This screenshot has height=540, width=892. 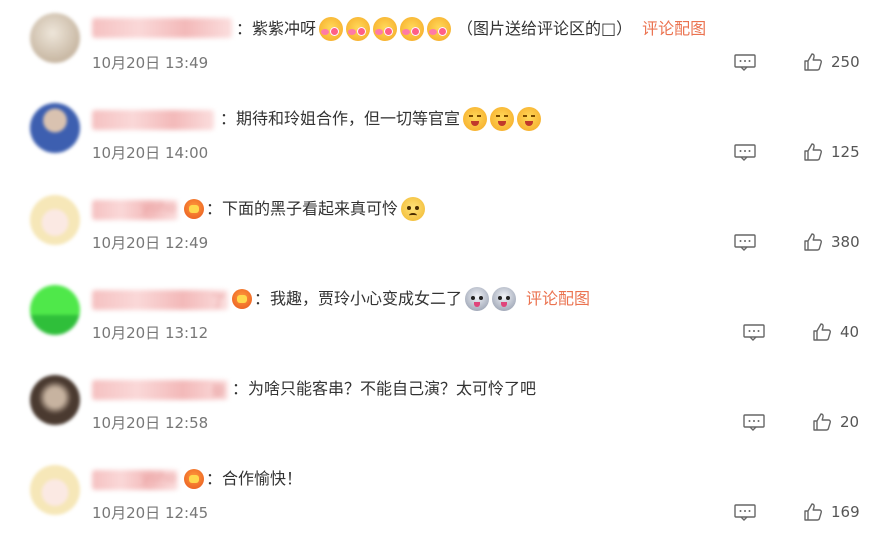 I want to click on like-button: 125, so click(x=831, y=152).